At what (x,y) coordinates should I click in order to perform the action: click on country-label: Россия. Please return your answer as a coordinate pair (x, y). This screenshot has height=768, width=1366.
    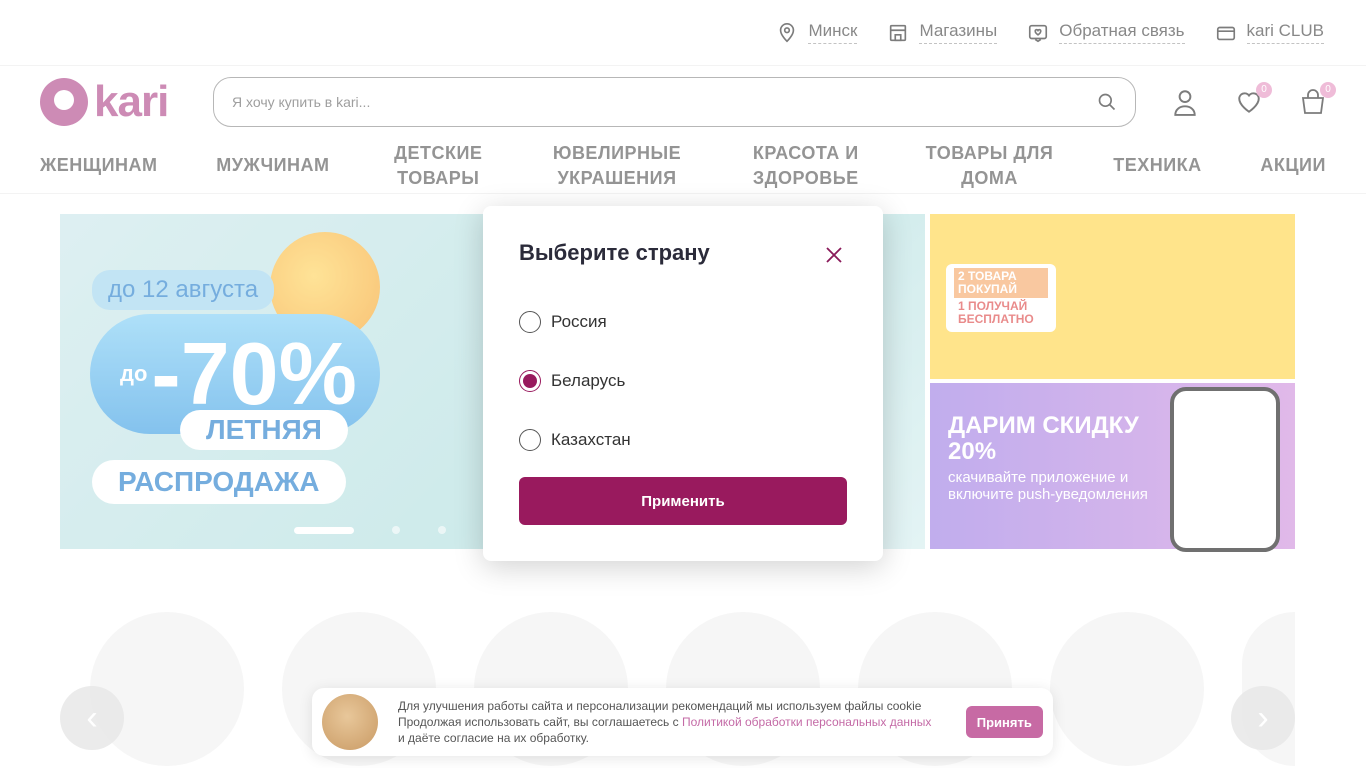
    Looking at the image, I should click on (579, 321).